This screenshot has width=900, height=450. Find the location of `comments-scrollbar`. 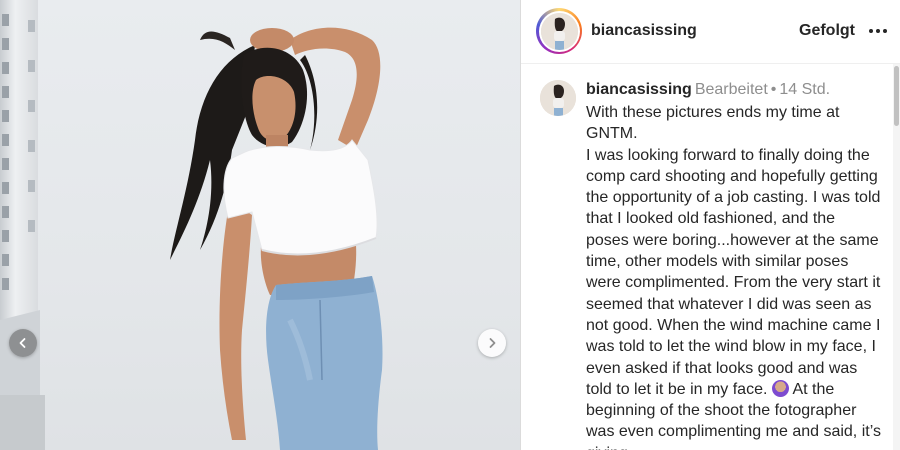

comments-scrollbar is located at coordinates (896, 257).